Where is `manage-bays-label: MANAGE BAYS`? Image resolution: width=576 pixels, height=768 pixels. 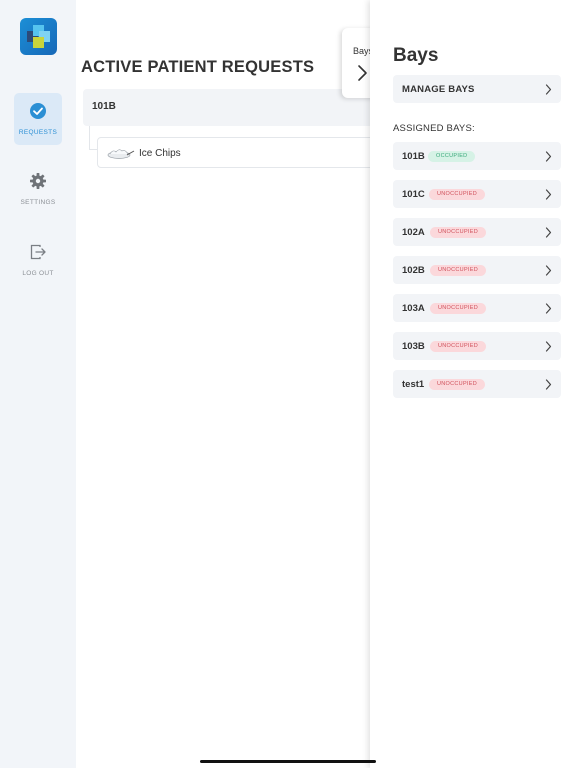
manage-bays-label: MANAGE BAYS is located at coordinates (438, 89).